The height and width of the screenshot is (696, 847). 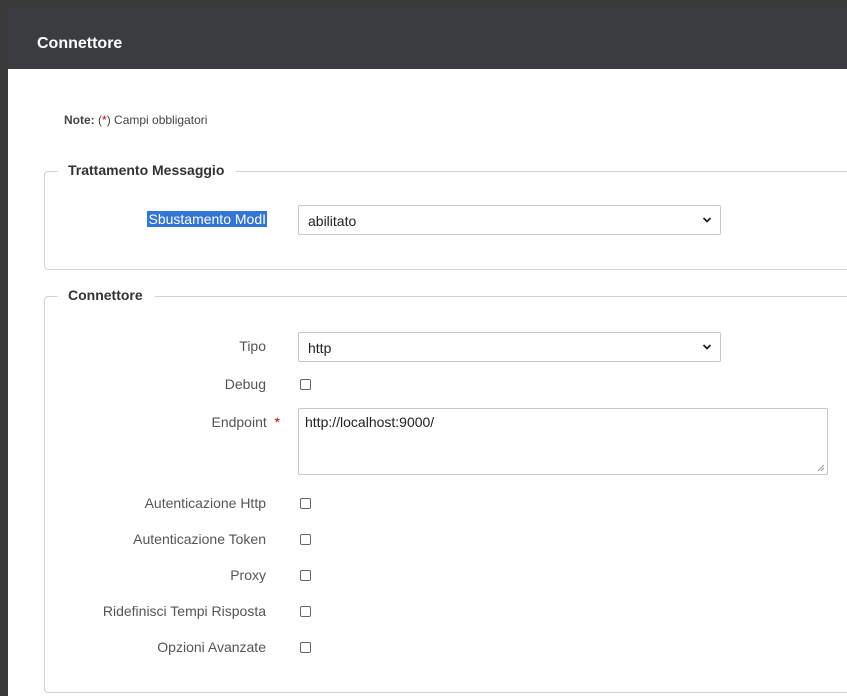 I want to click on note-text: Campi obbligatori, so click(x=159, y=120).